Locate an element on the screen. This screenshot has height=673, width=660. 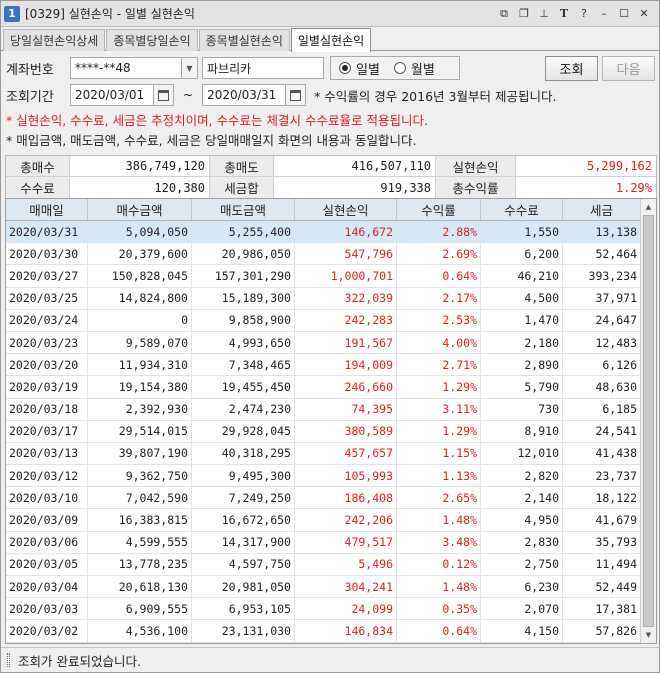
column-header-tax: 세금 is located at coordinates (602, 209).